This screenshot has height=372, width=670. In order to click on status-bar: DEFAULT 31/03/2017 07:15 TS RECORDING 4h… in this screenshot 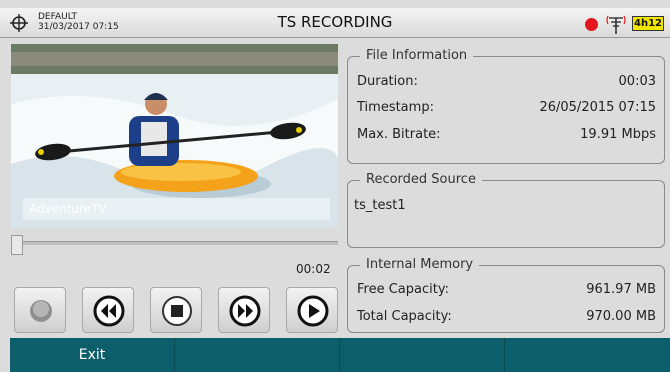, I will do `click(335, 23)`.